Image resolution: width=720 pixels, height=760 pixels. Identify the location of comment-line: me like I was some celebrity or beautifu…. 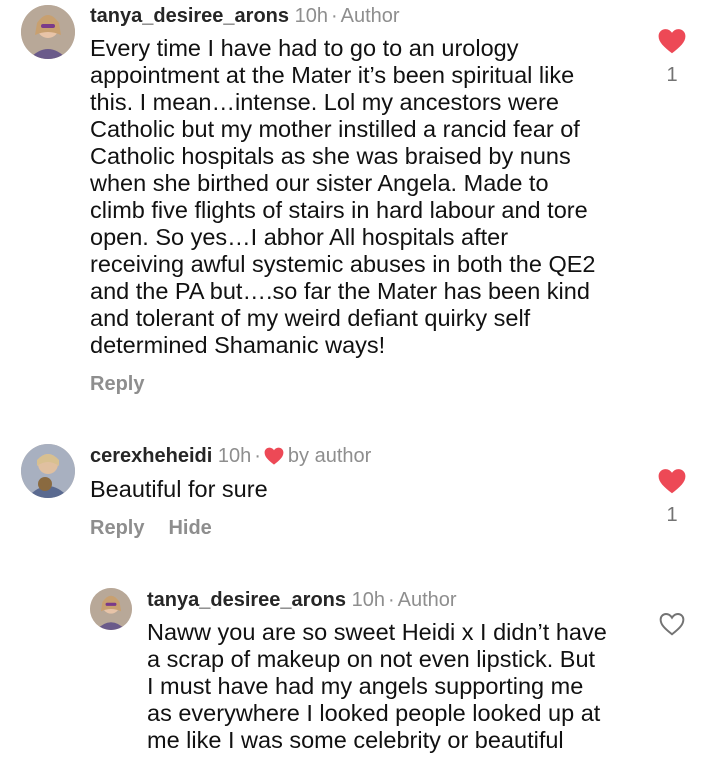
(355, 740).